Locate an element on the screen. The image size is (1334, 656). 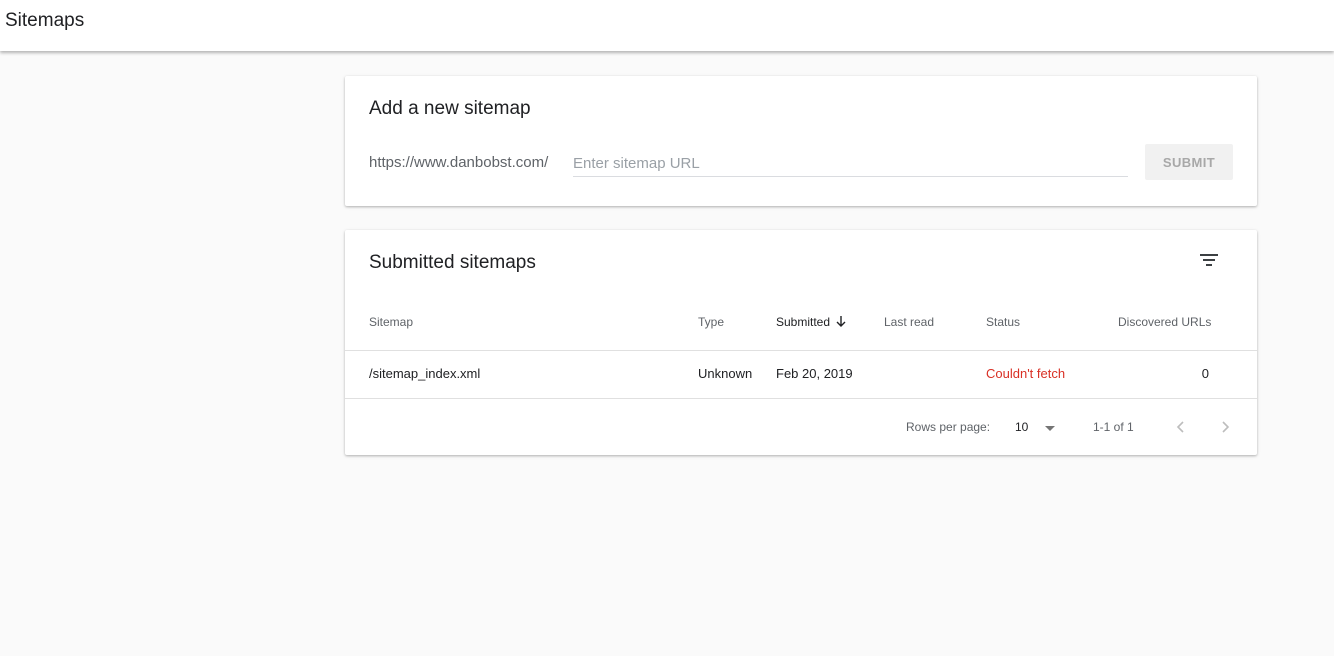
table-pagination: Rows per page: 10 1-1 of 1 is located at coordinates (801, 427).